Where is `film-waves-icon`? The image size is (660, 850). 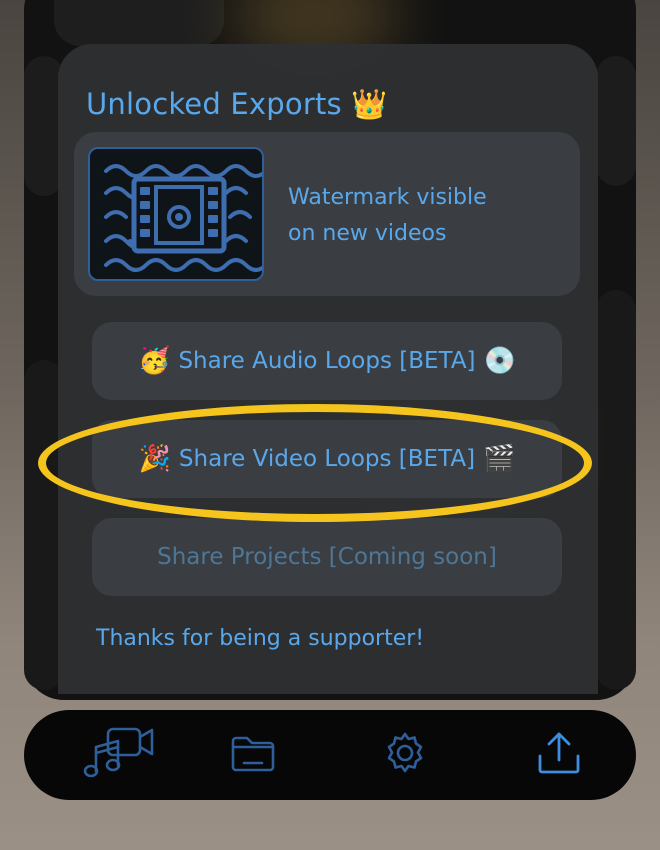
film-waves-icon is located at coordinates (176, 214).